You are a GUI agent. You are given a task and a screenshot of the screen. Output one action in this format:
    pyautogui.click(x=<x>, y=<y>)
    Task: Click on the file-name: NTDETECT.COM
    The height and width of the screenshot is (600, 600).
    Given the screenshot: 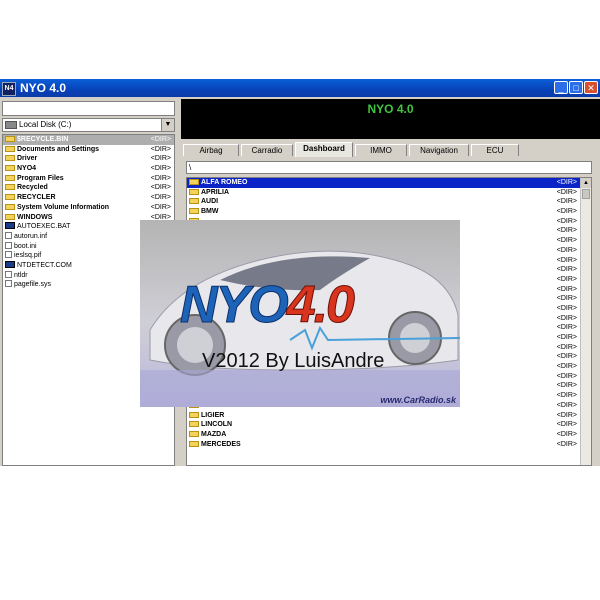 What is the action you would take?
    pyautogui.click(x=44, y=265)
    